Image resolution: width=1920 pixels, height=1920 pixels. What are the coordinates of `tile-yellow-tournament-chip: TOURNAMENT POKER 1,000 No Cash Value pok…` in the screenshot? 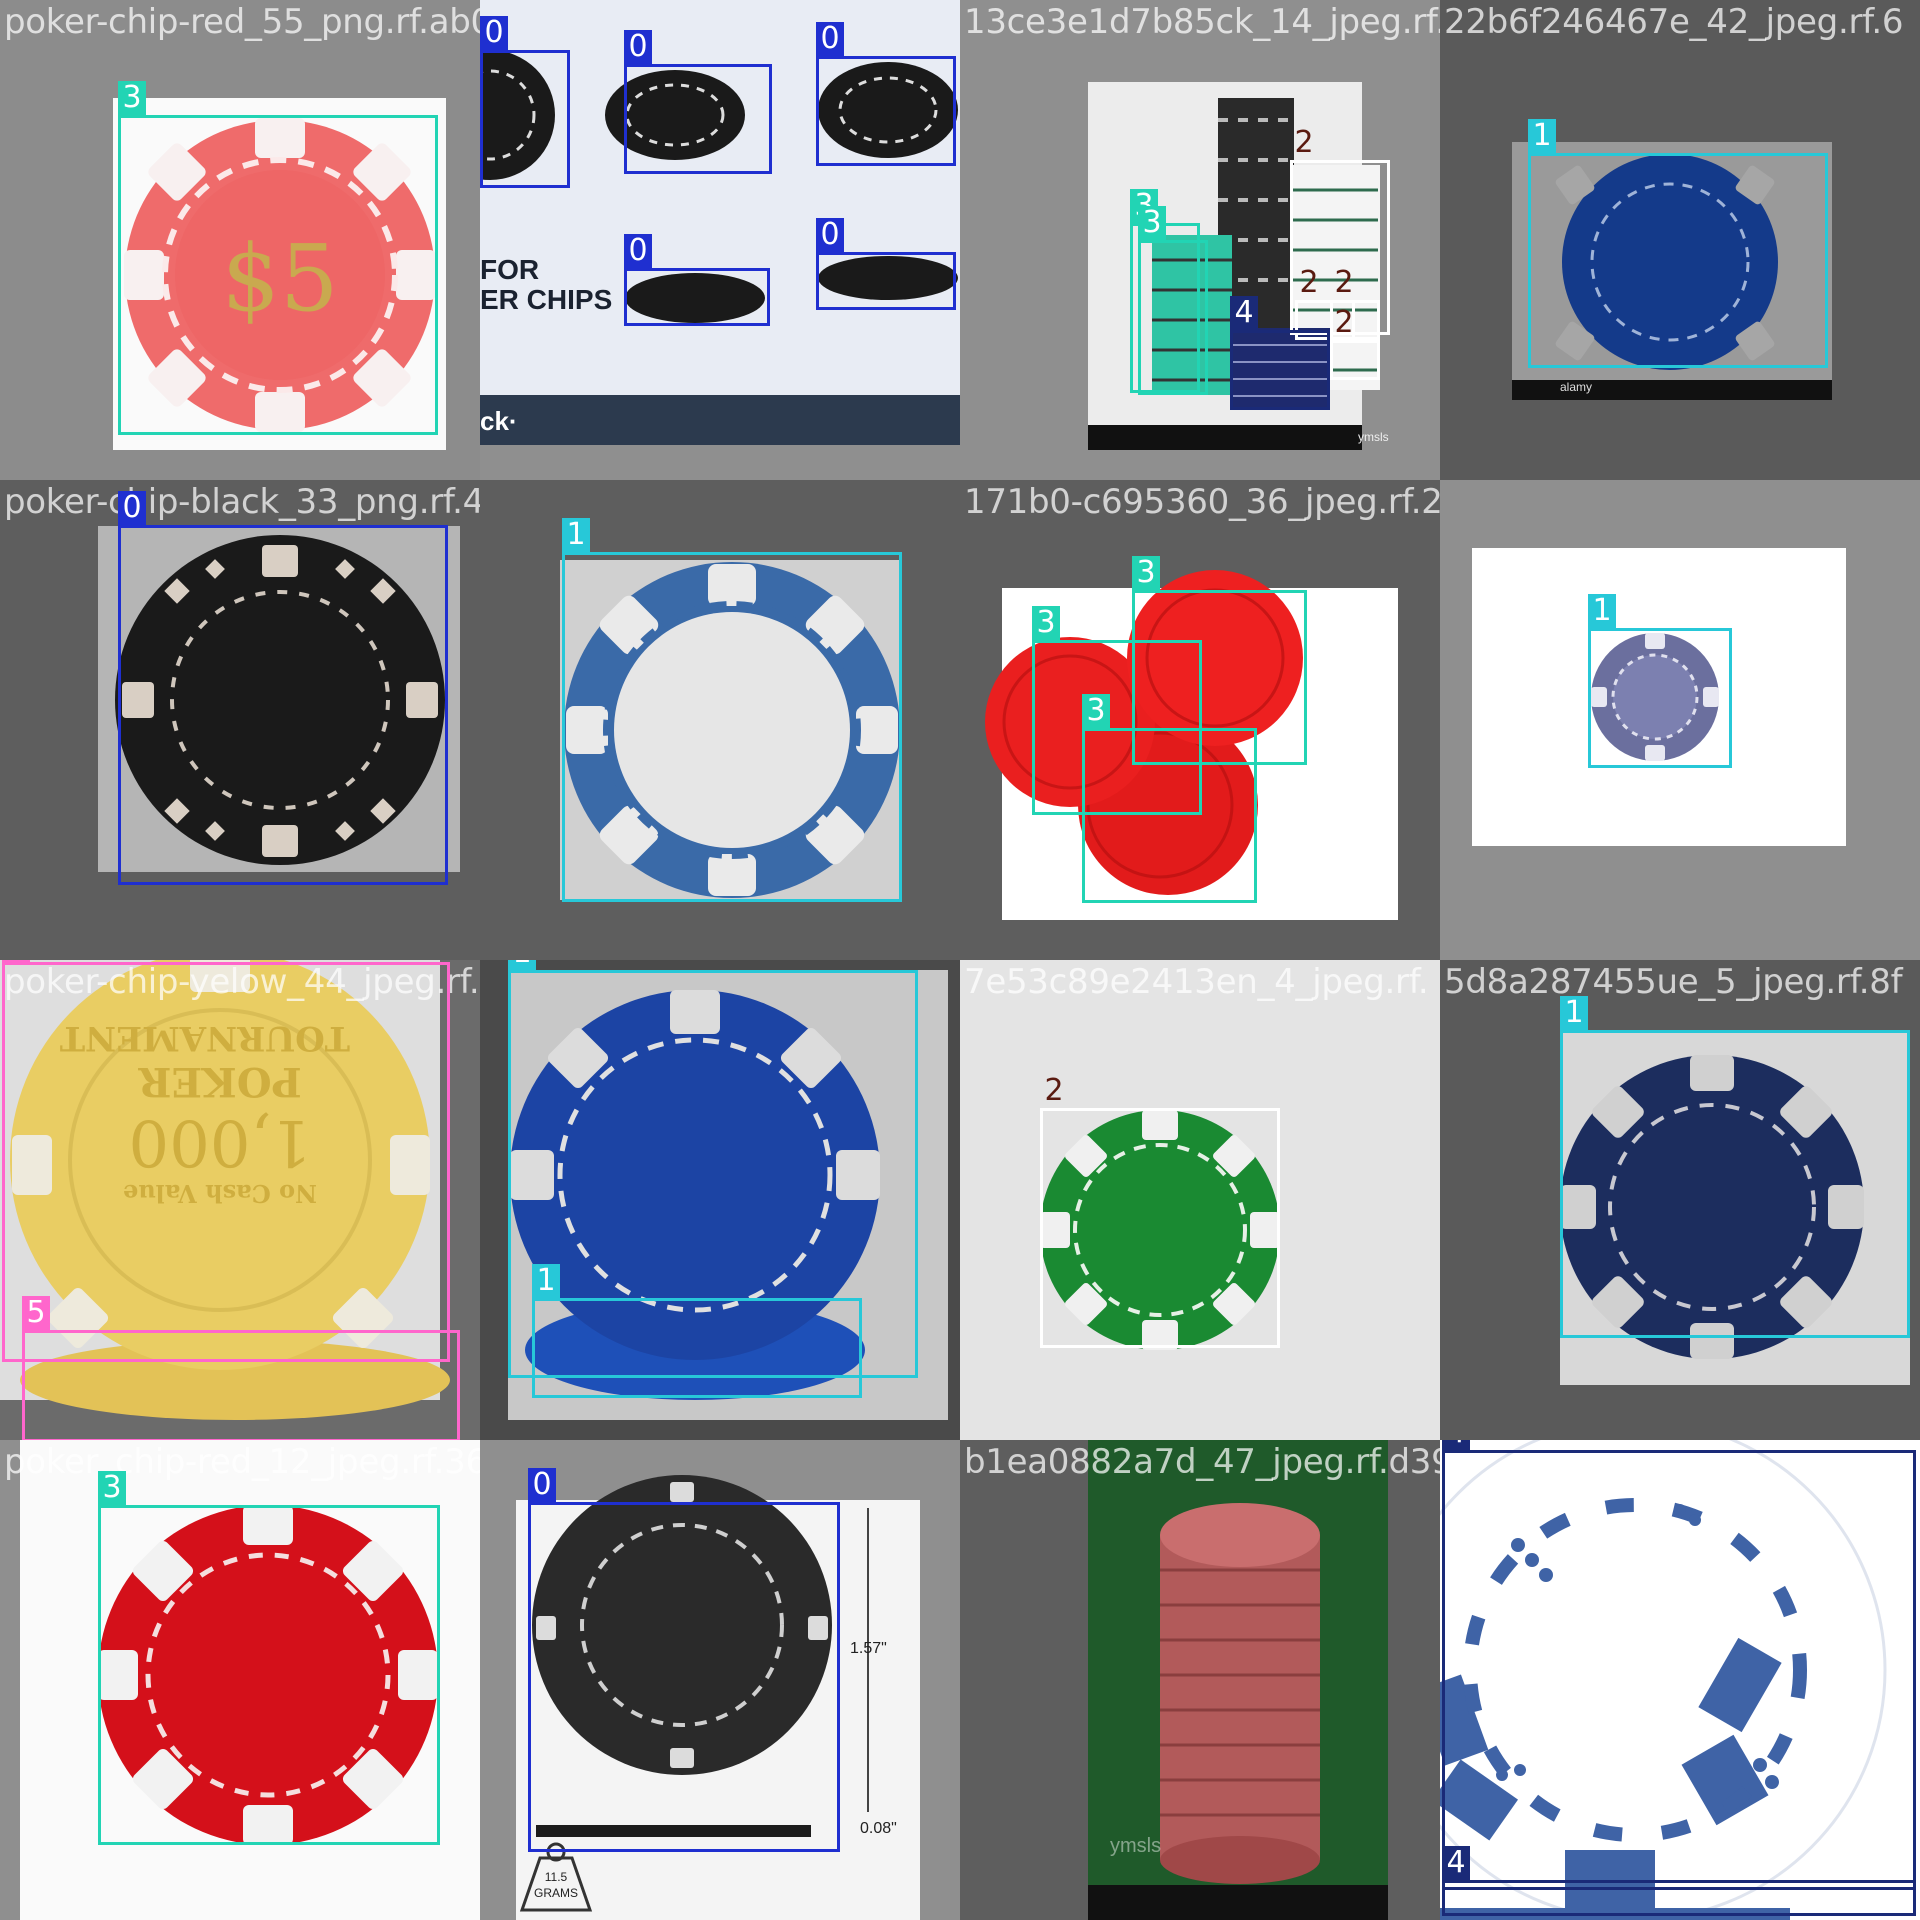 It's located at (240, 1200).